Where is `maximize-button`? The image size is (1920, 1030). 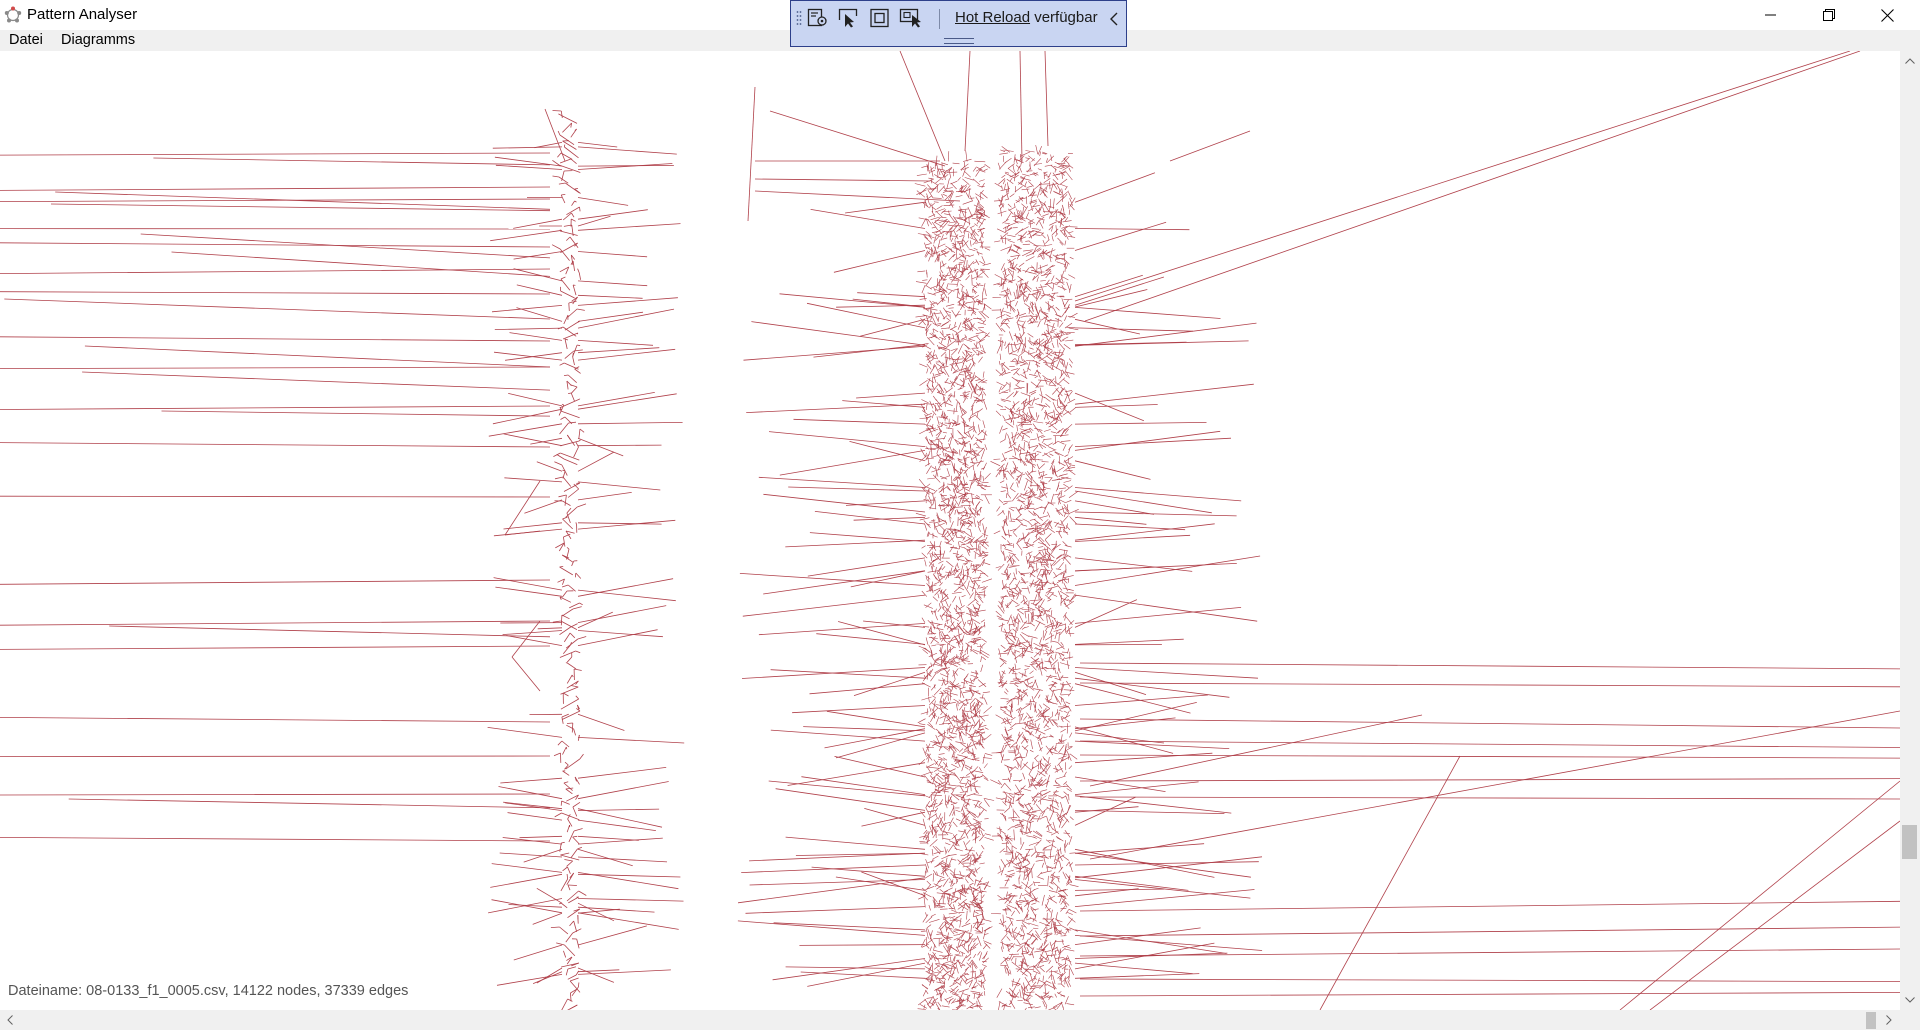 maximize-button is located at coordinates (1829, 15).